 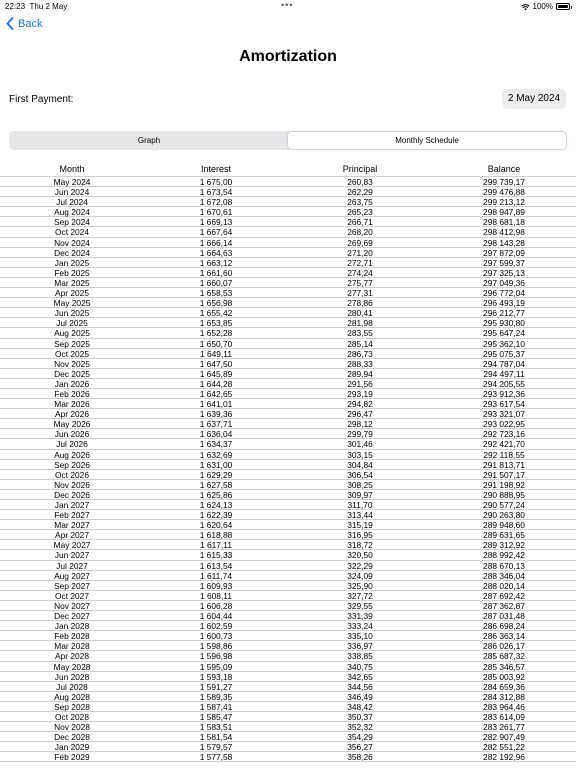 I want to click on cell-month: Feb 2027, so click(x=72, y=515).